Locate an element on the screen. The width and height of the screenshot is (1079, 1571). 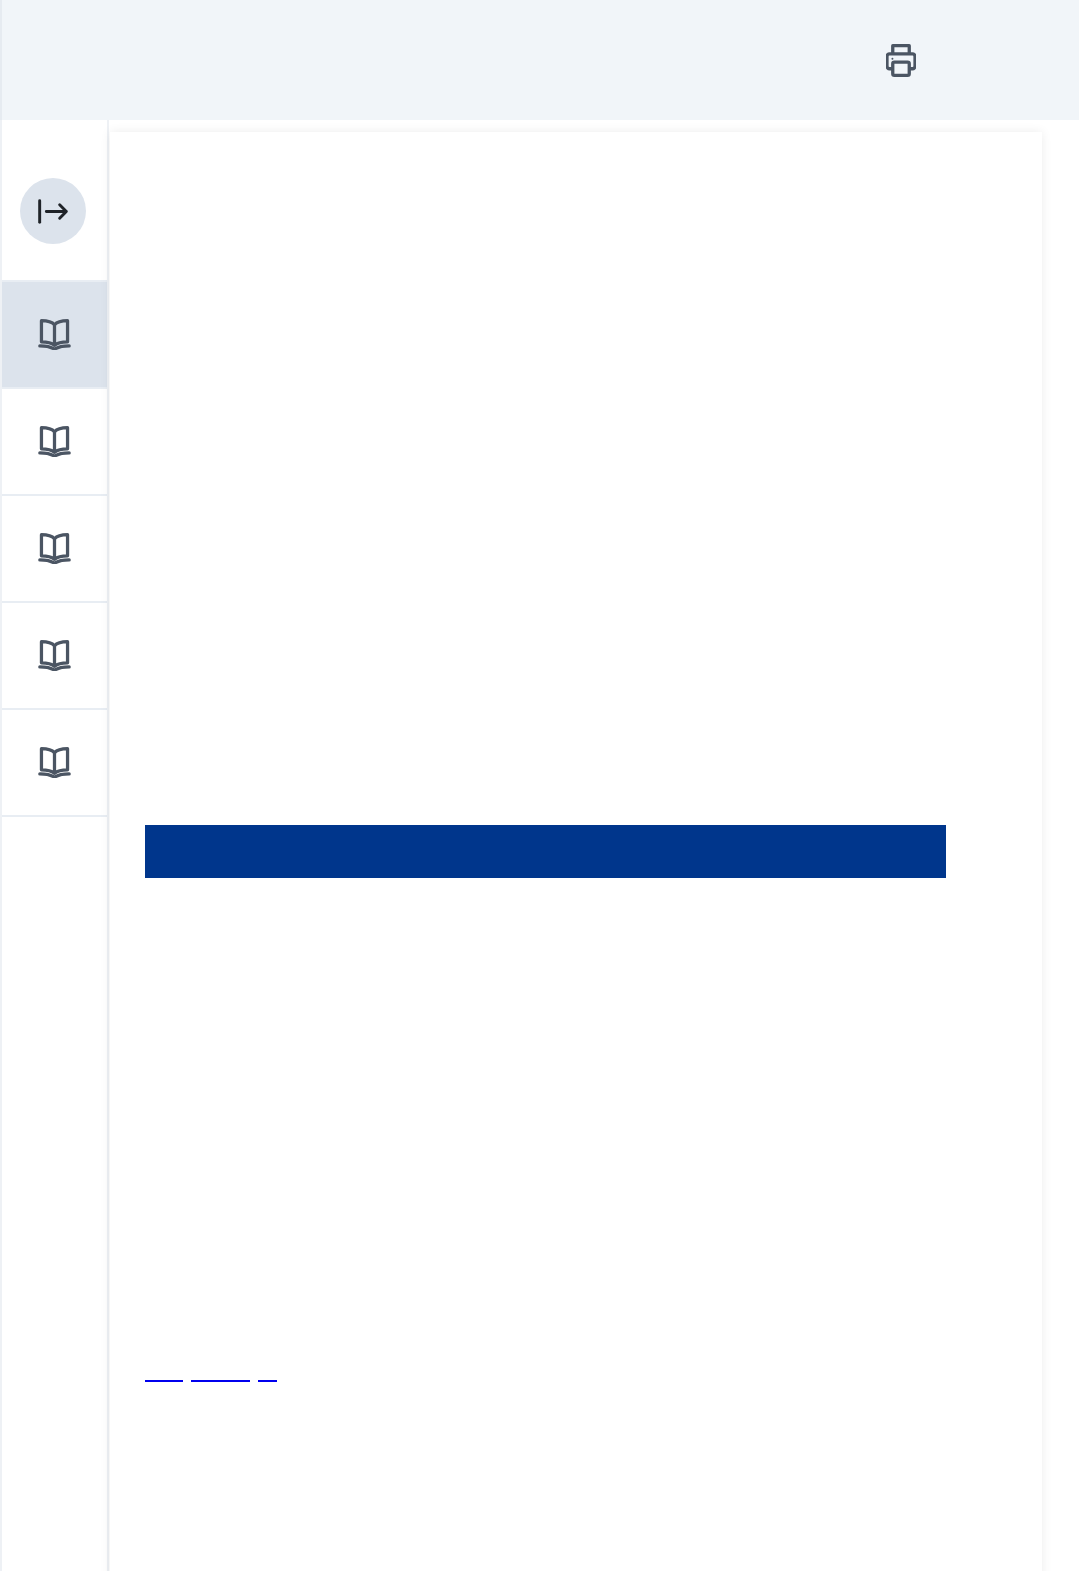
sidebar-item is located at coordinates (54, 335).